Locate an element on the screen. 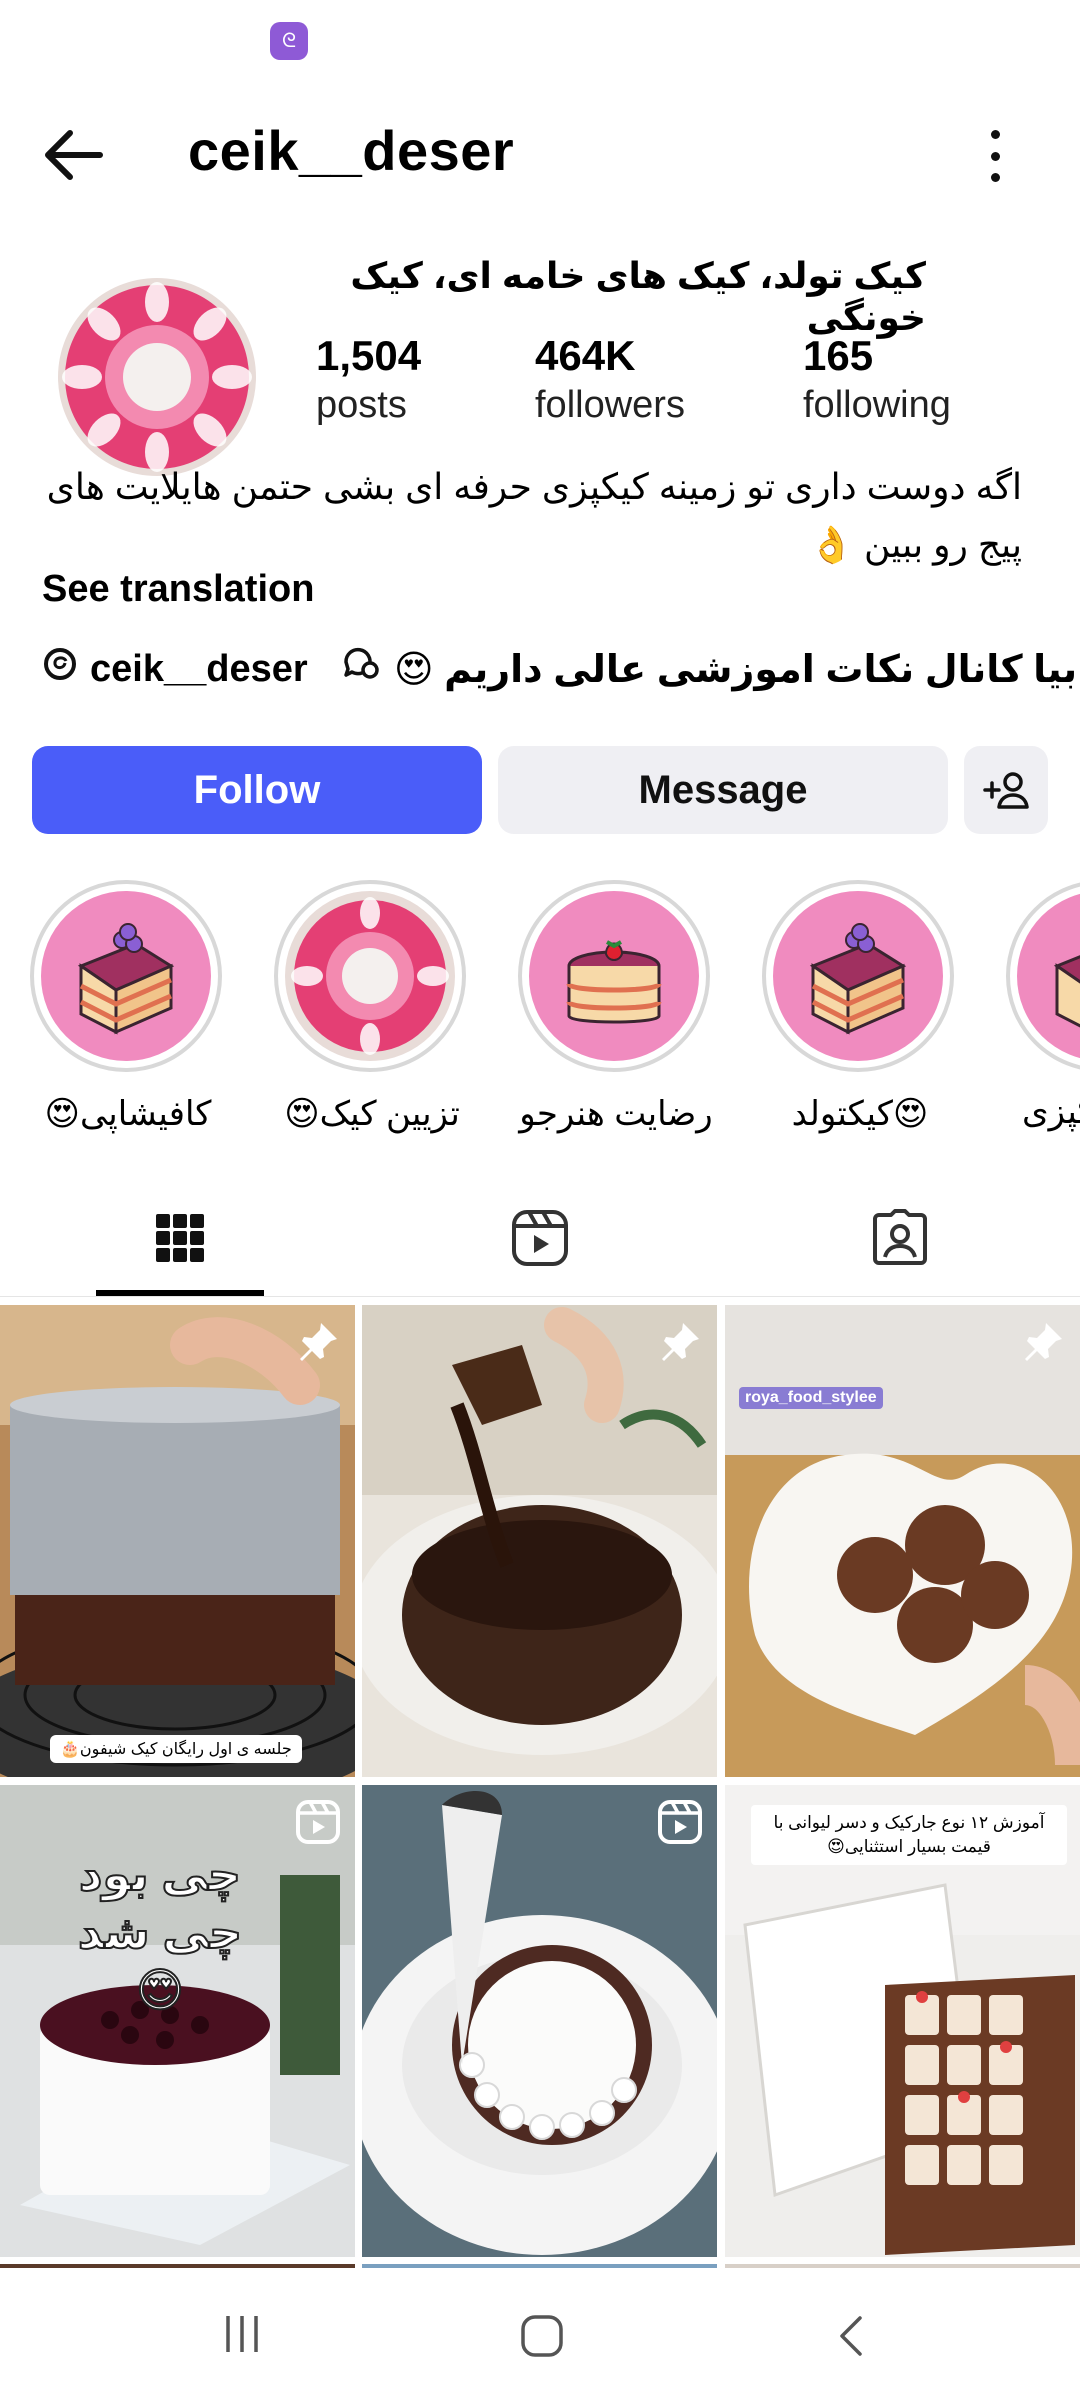 The width and height of the screenshot is (1080, 2400). grid-icon is located at coordinates (180, 1238).